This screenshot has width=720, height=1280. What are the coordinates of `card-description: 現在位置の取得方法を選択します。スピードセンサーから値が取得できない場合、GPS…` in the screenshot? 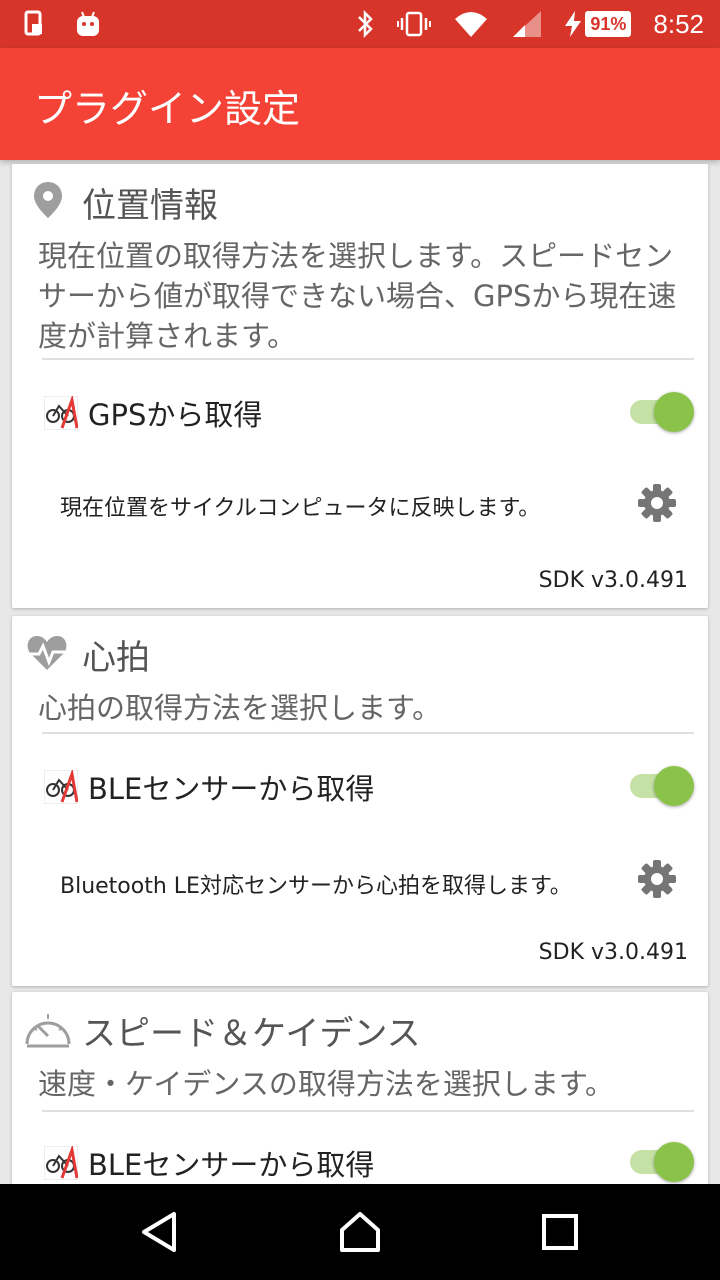 It's located at (357, 296).